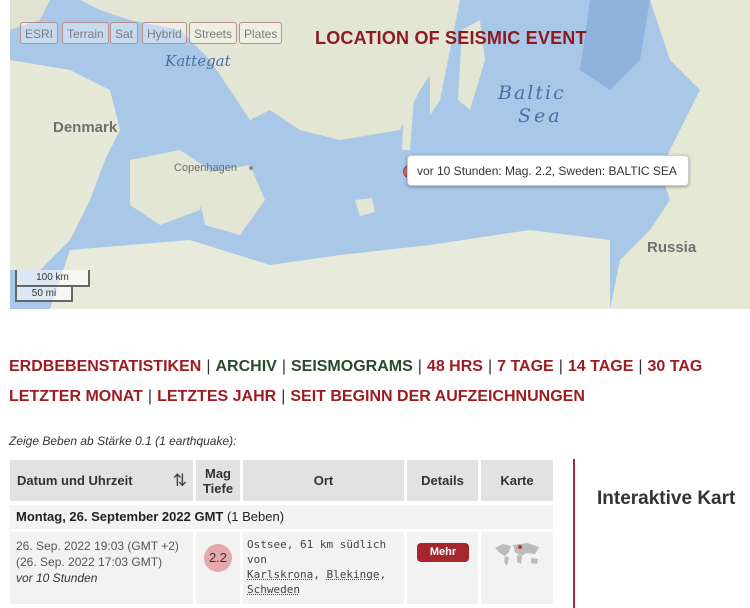 The width and height of the screenshot is (750, 608). Describe the element at coordinates (255, 516) in the screenshot. I see `date-group-count: (1 Beben)` at that location.